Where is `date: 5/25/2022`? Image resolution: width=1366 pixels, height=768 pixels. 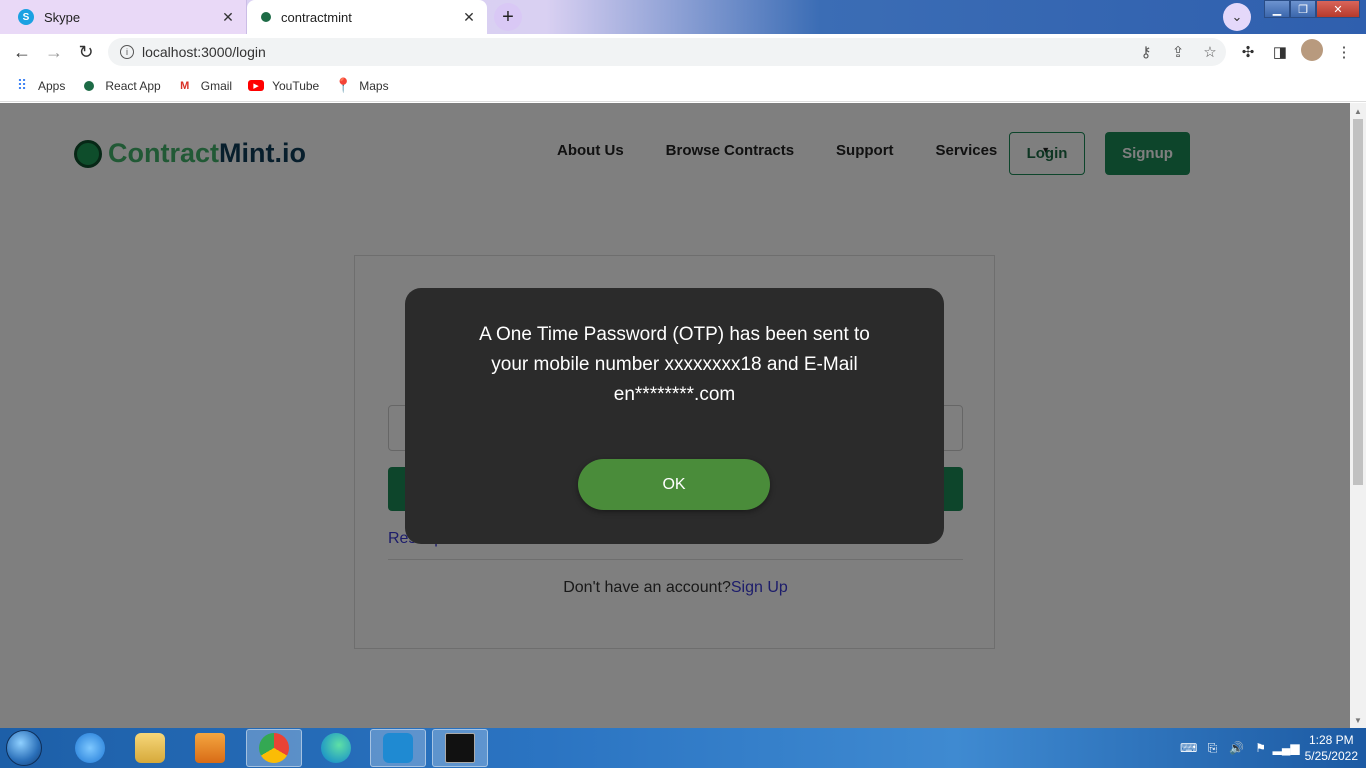
date: 5/25/2022 is located at coordinates (1331, 756).